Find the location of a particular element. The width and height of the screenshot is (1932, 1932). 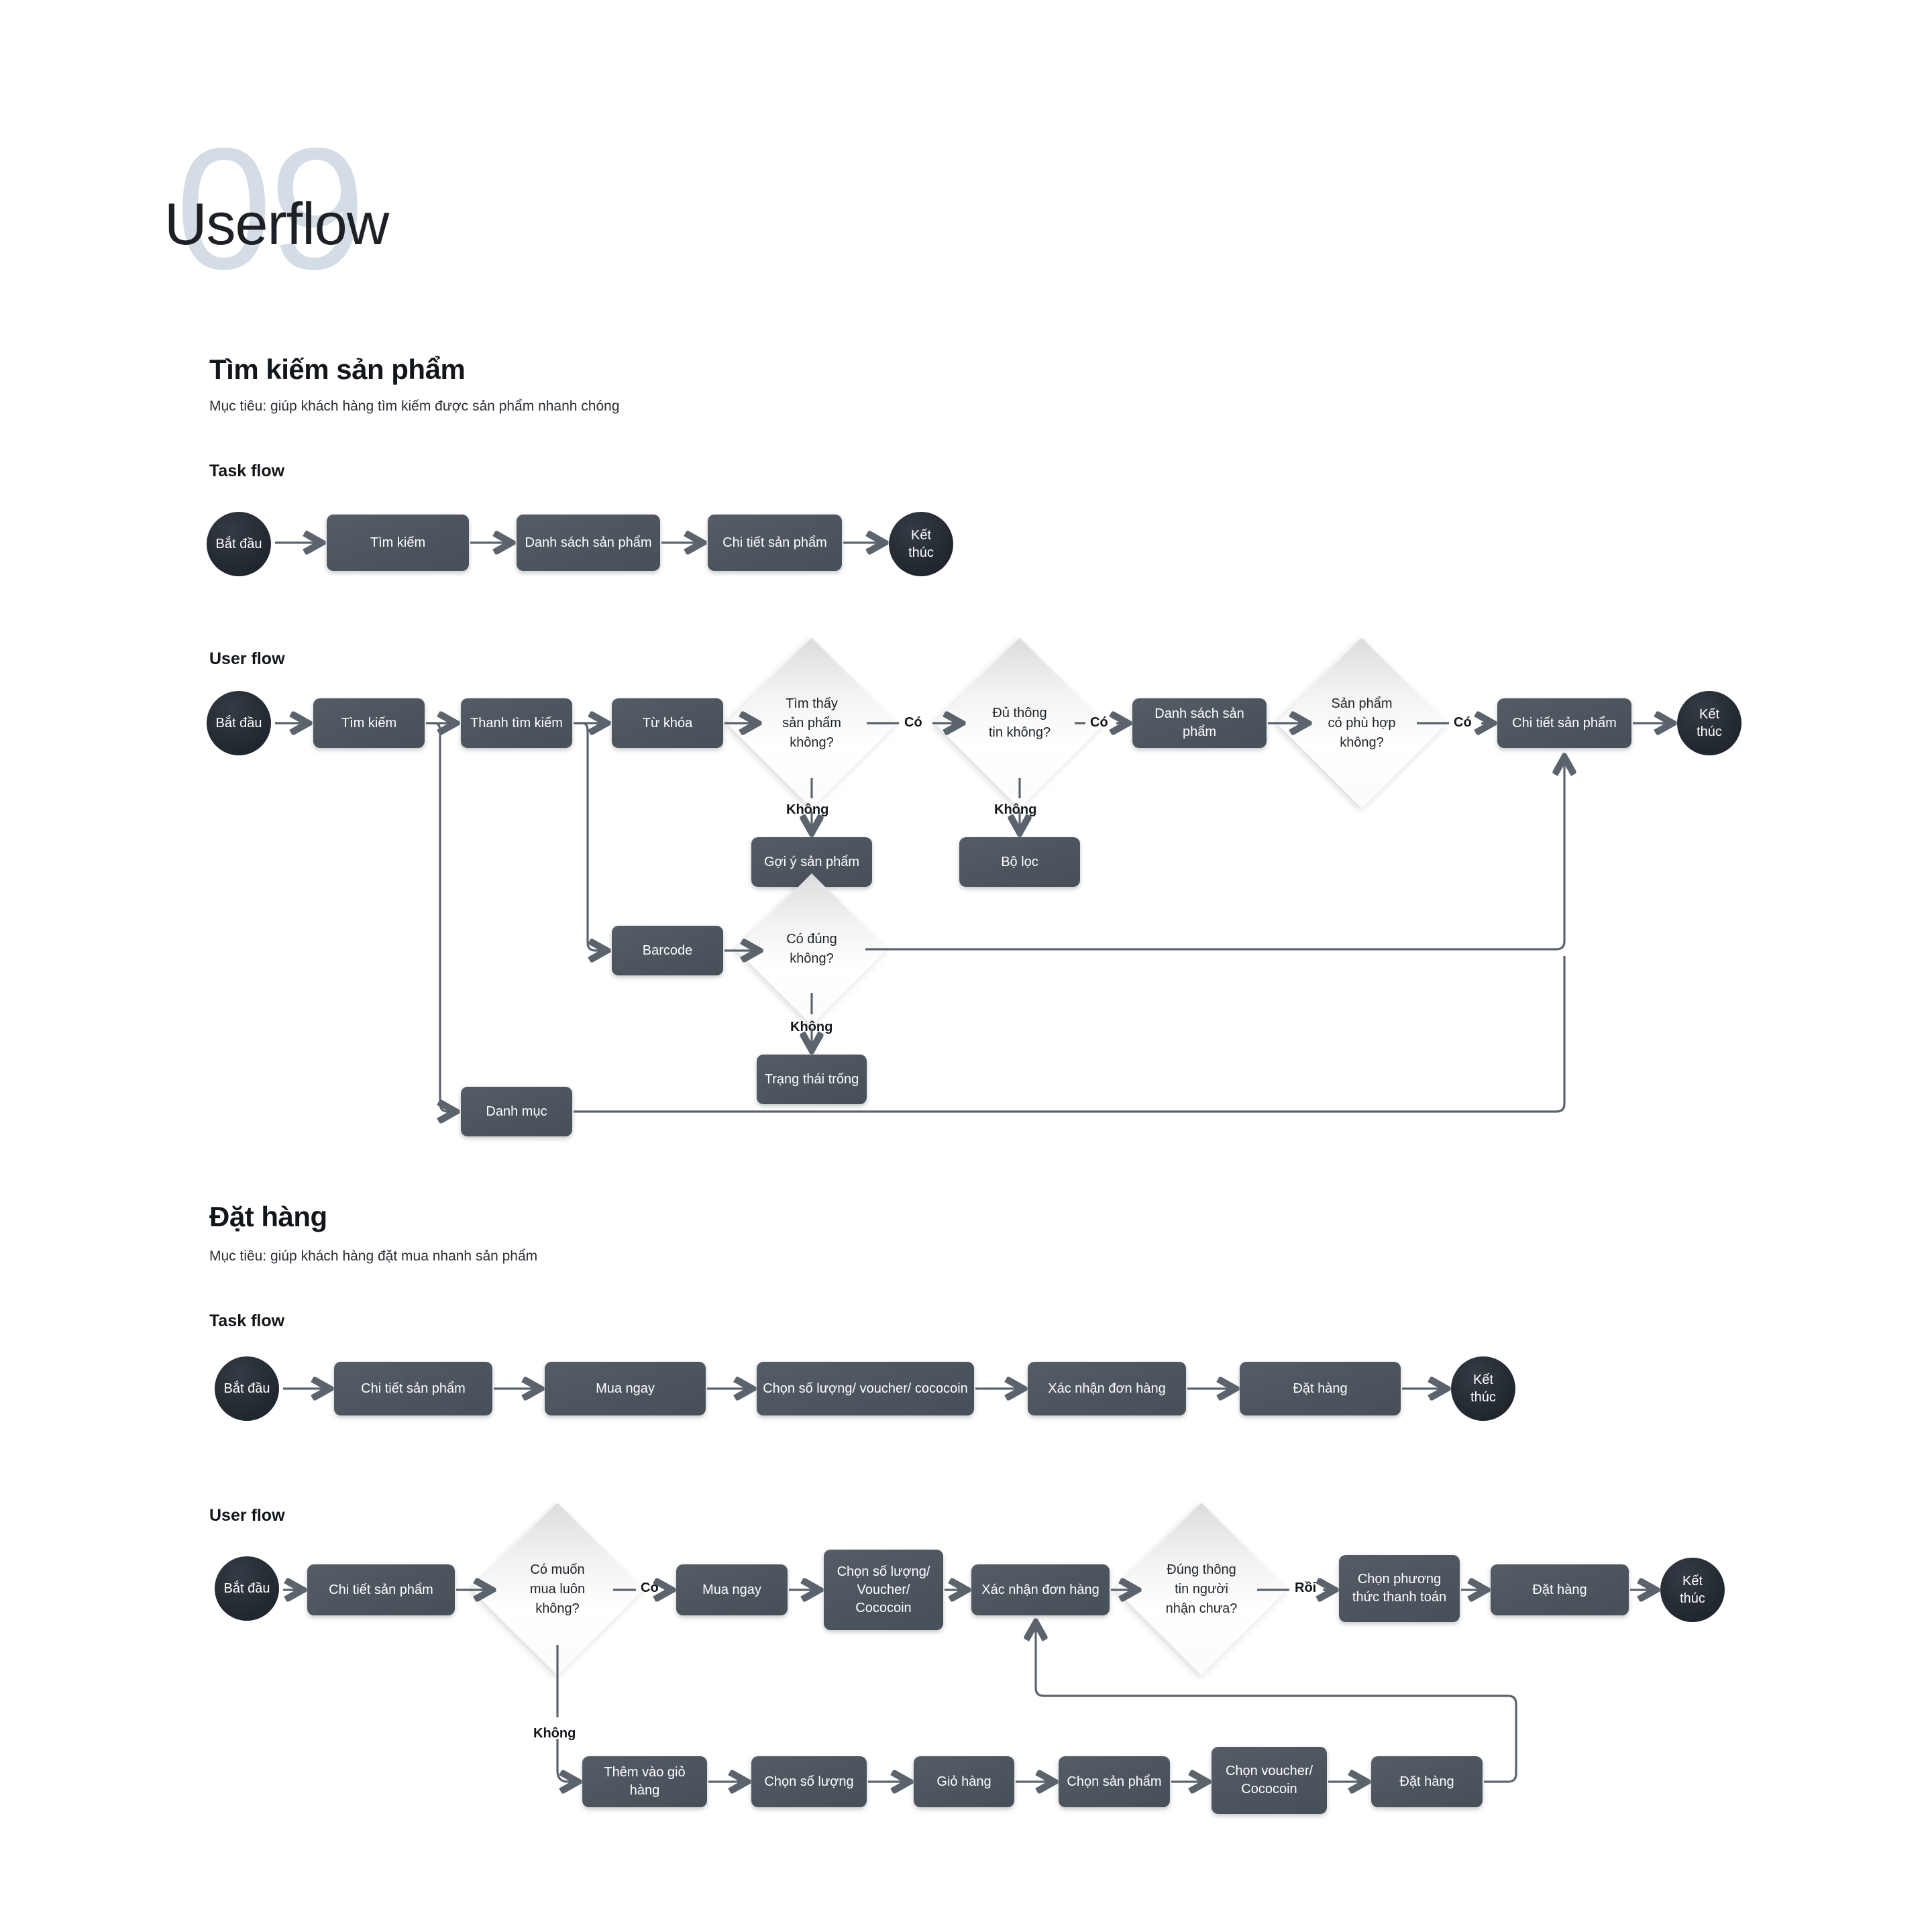

userflow2-node-payment-method: Chọn phương thức thanh toán is located at coordinates (1399, 1588).